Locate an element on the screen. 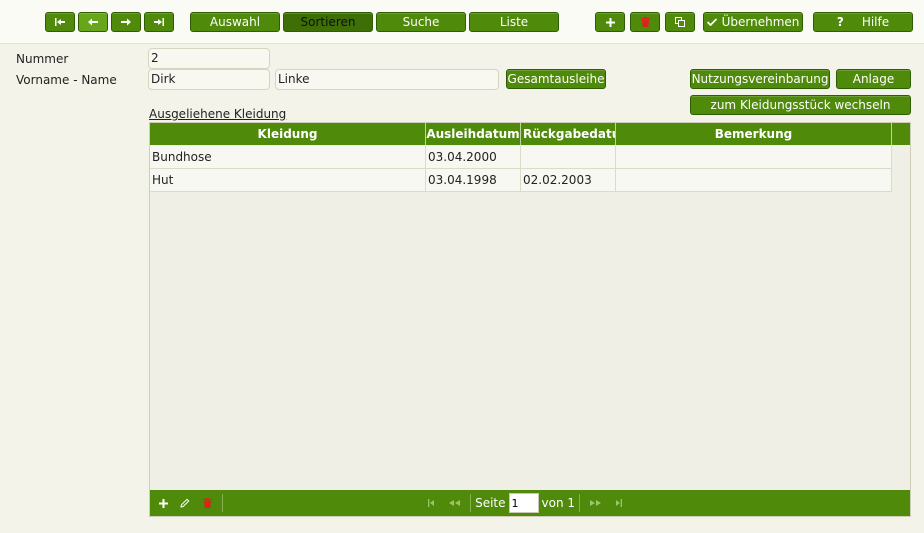  arrow-right-icon is located at coordinates (126, 22).